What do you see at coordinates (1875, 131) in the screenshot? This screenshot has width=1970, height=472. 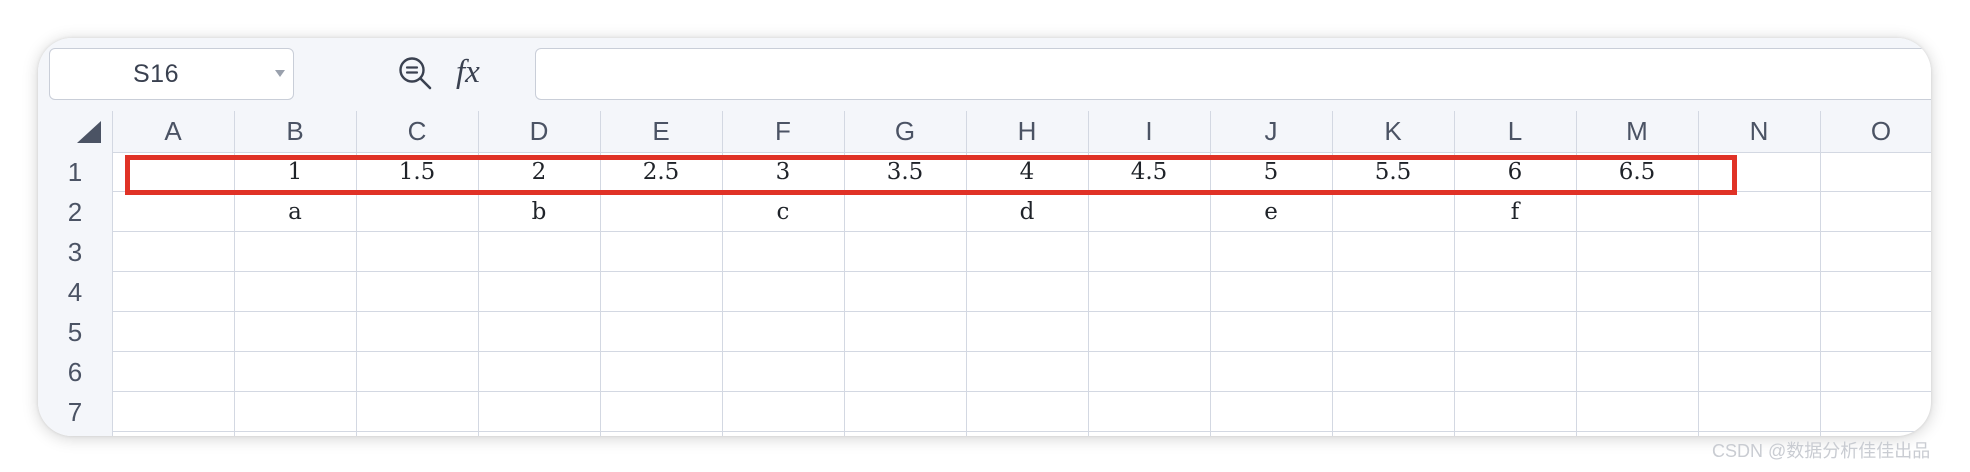 I see `column-header-o: O` at bounding box center [1875, 131].